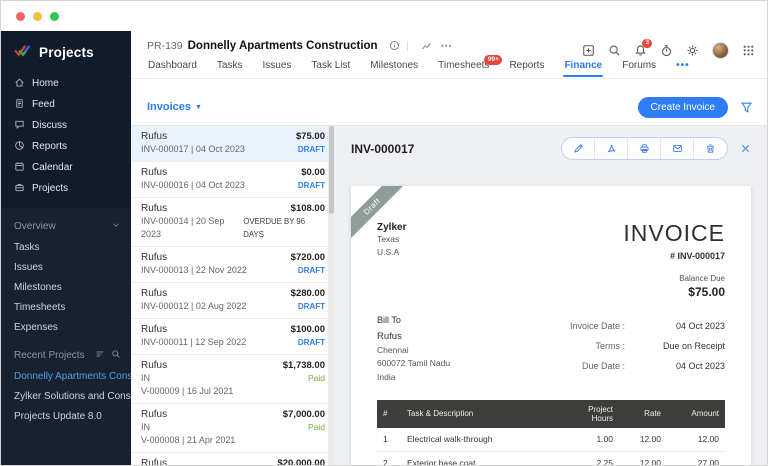 The width and height of the screenshot is (768, 466). Describe the element at coordinates (66, 396) in the screenshot. I see `recent-project-item: Zylker Solutions and Constr` at that location.